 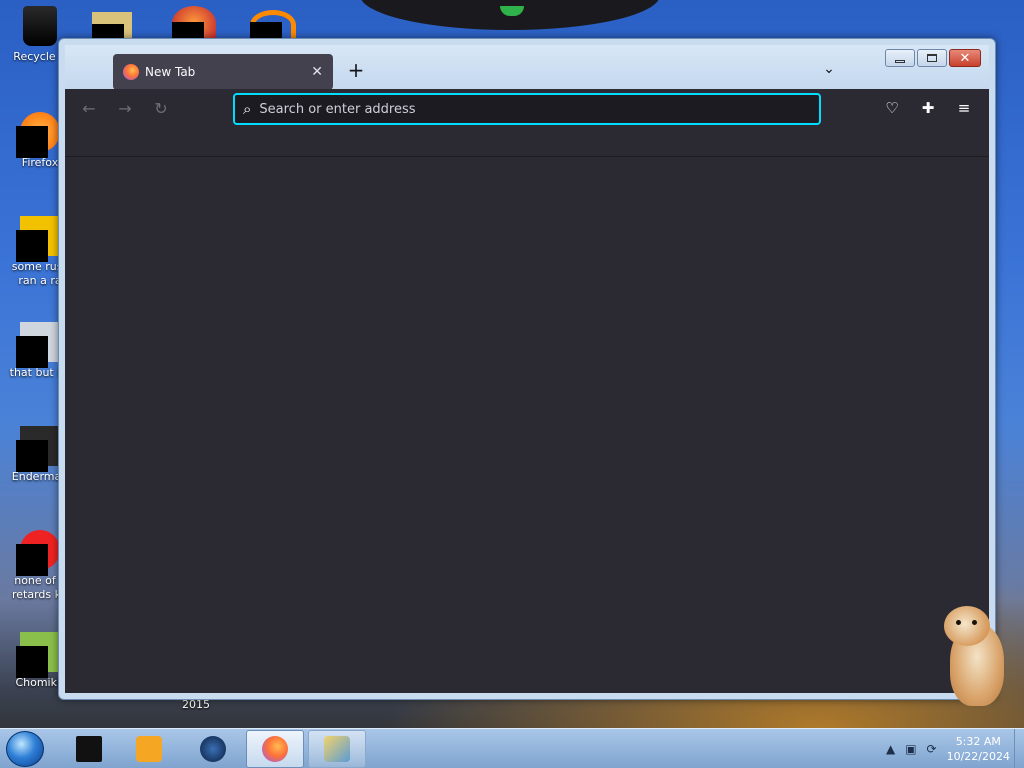 What do you see at coordinates (89, 109) in the screenshot?
I see `back-button: ←` at bounding box center [89, 109].